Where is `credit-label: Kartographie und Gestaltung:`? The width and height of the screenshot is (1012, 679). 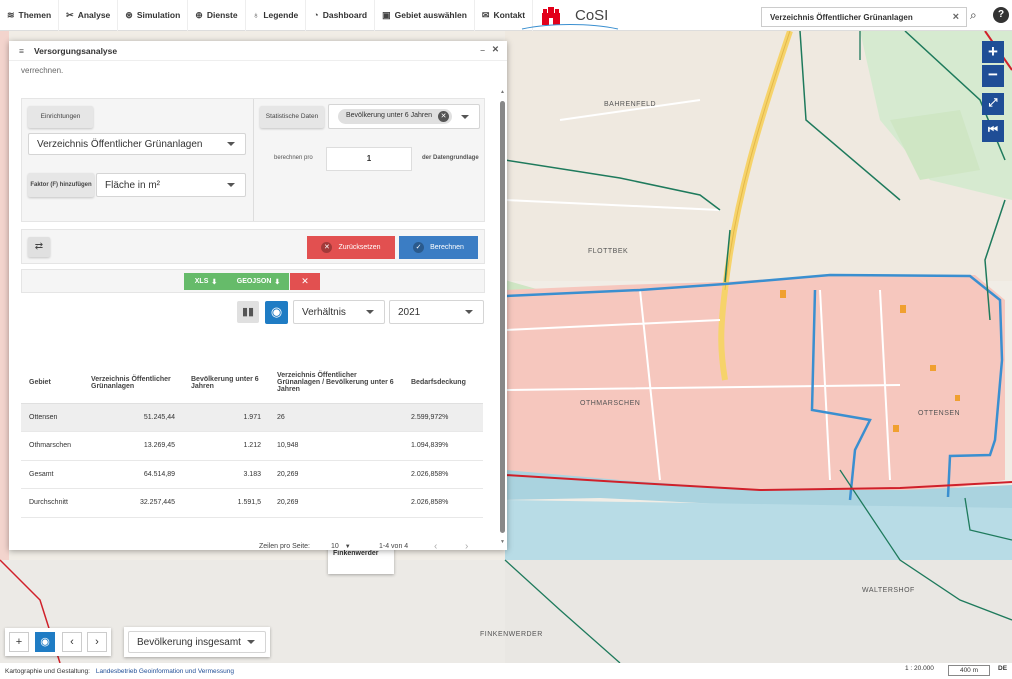 credit-label: Kartographie und Gestaltung: is located at coordinates (47, 671).